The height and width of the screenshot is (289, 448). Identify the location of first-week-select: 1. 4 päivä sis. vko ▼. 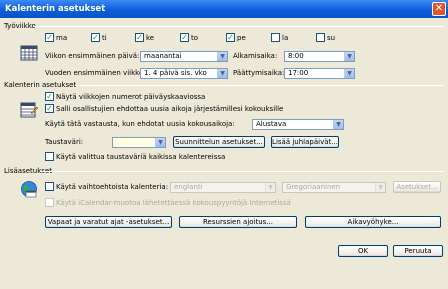
(184, 73).